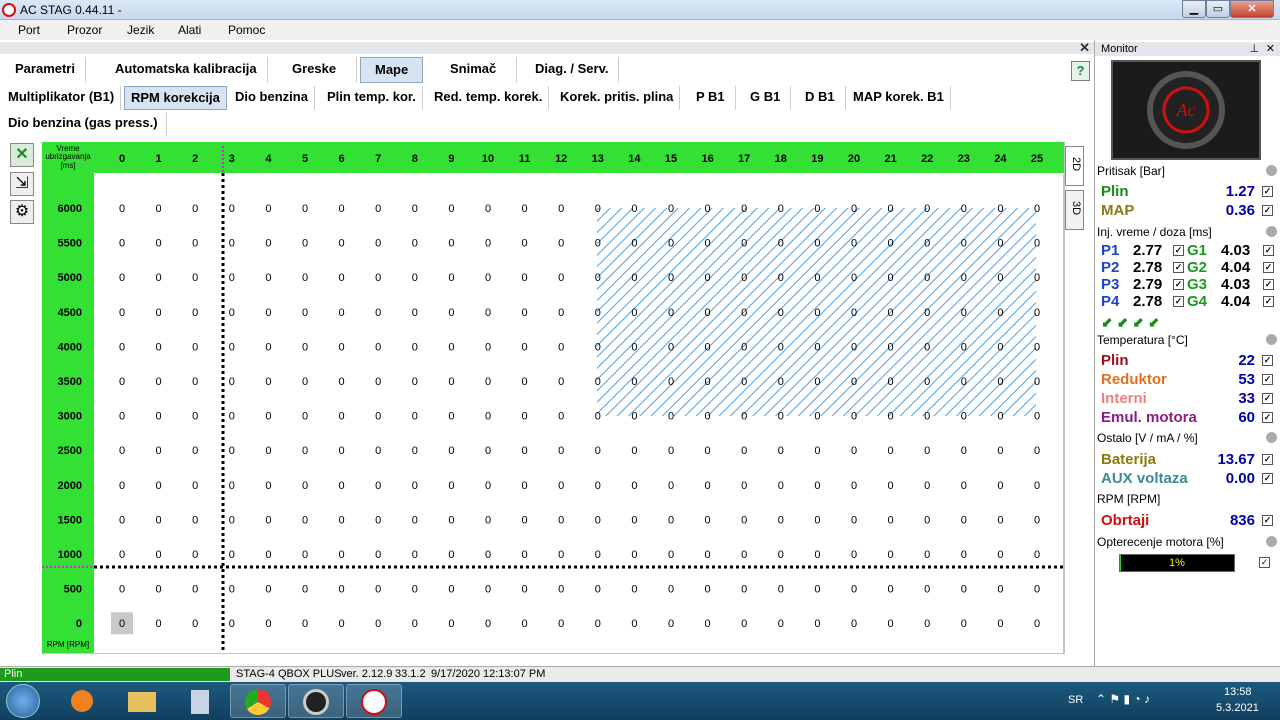  Describe the element at coordinates (392, 70) in the screenshot. I see `tab-mape: Mape` at that location.